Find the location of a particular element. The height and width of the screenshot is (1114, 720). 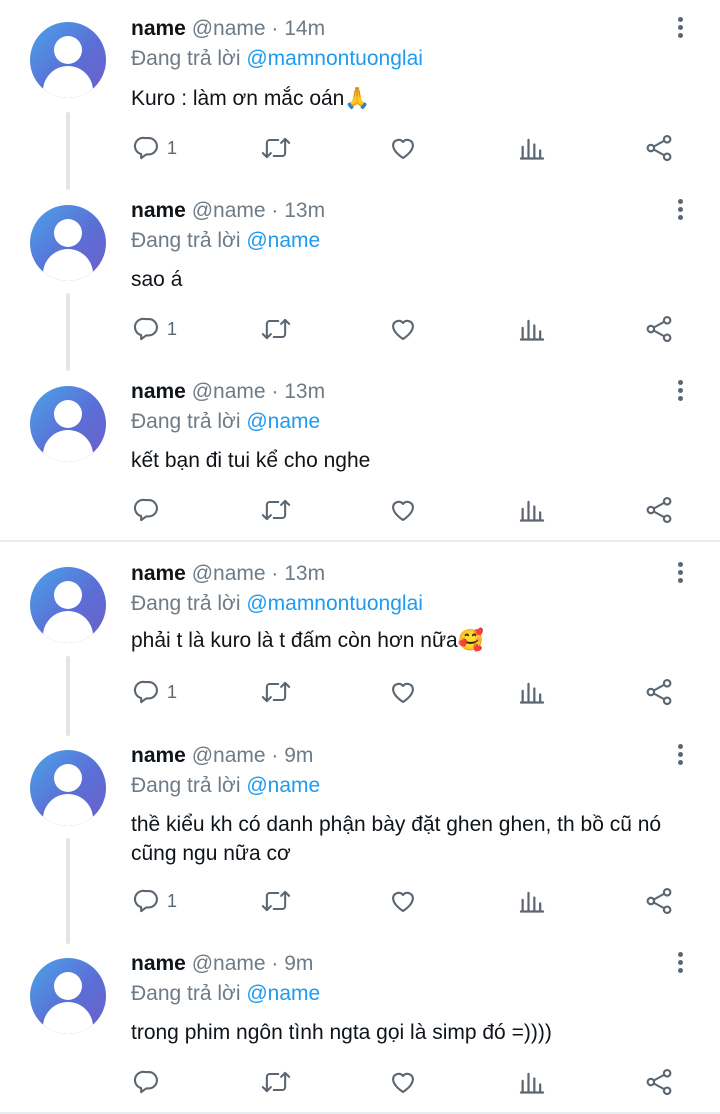

heart-icon is located at coordinates (403, 329).